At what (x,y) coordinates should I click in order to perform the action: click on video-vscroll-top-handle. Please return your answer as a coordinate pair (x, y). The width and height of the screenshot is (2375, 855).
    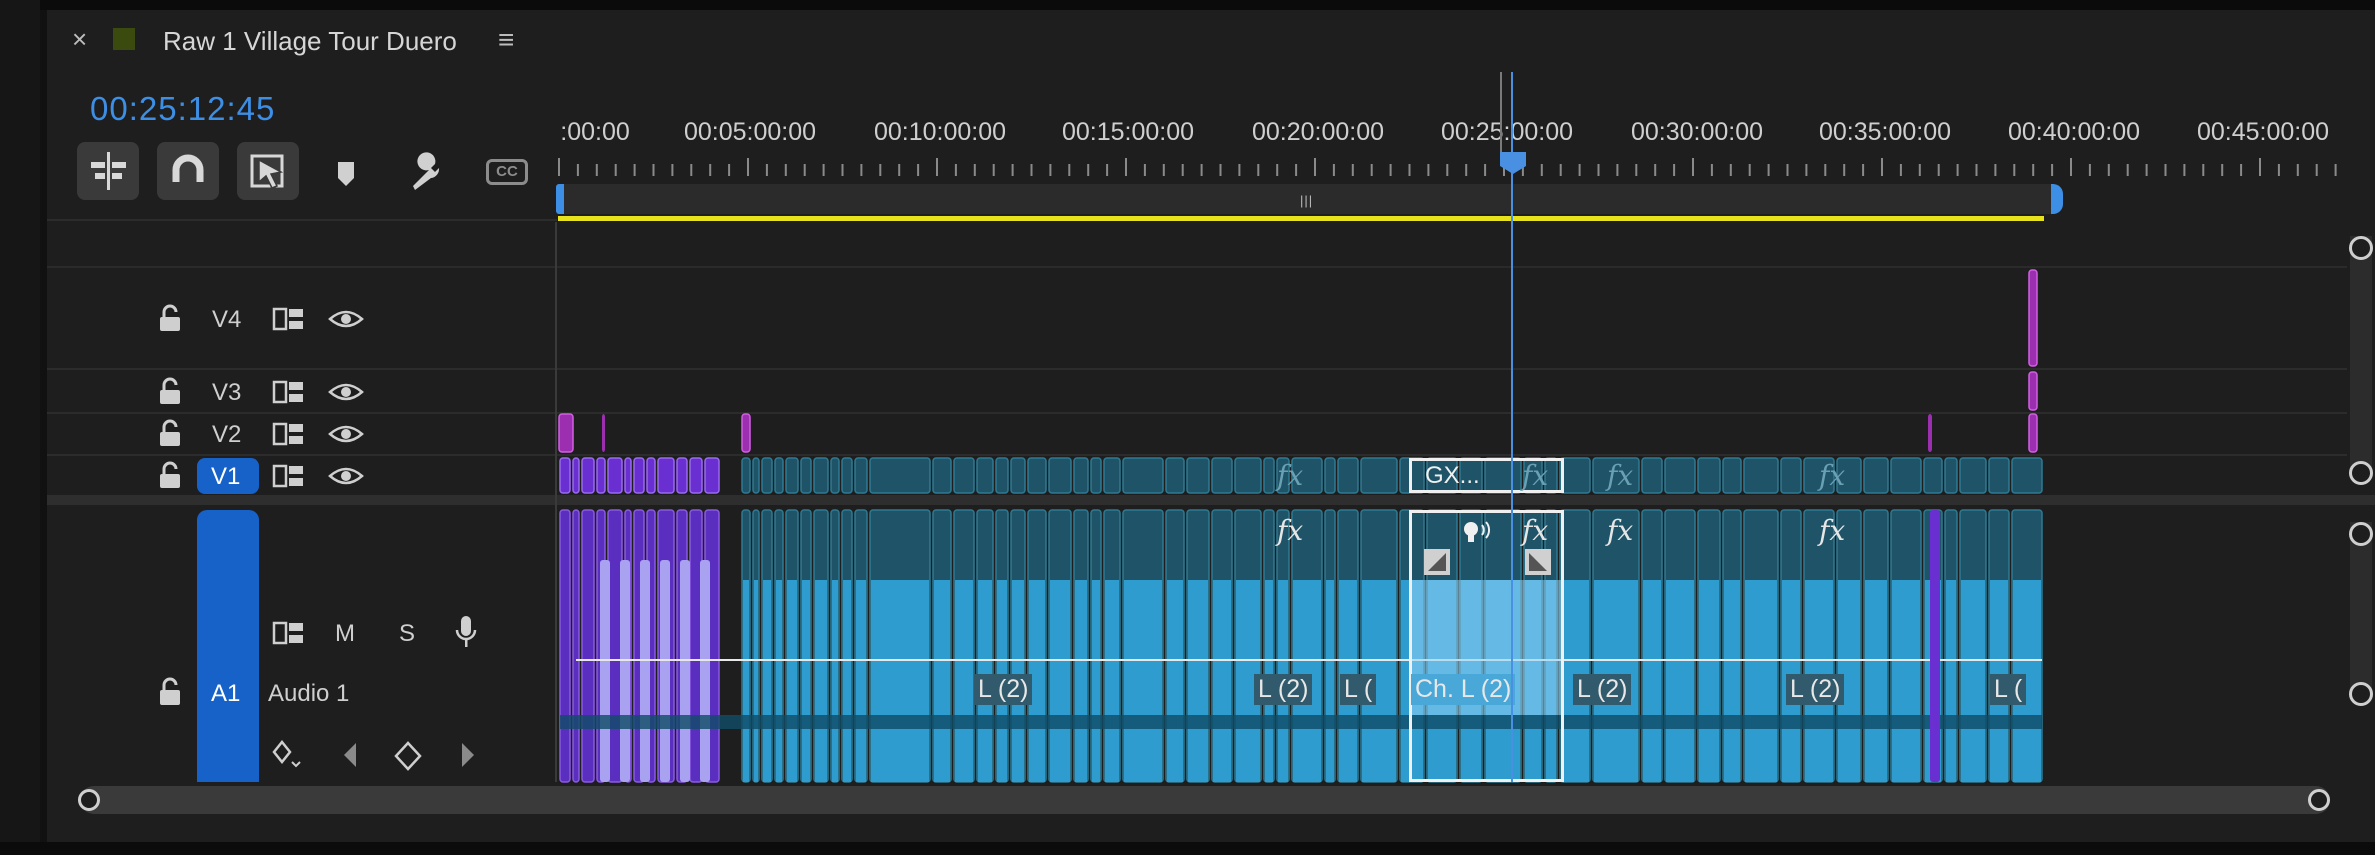
    Looking at the image, I should click on (2361, 248).